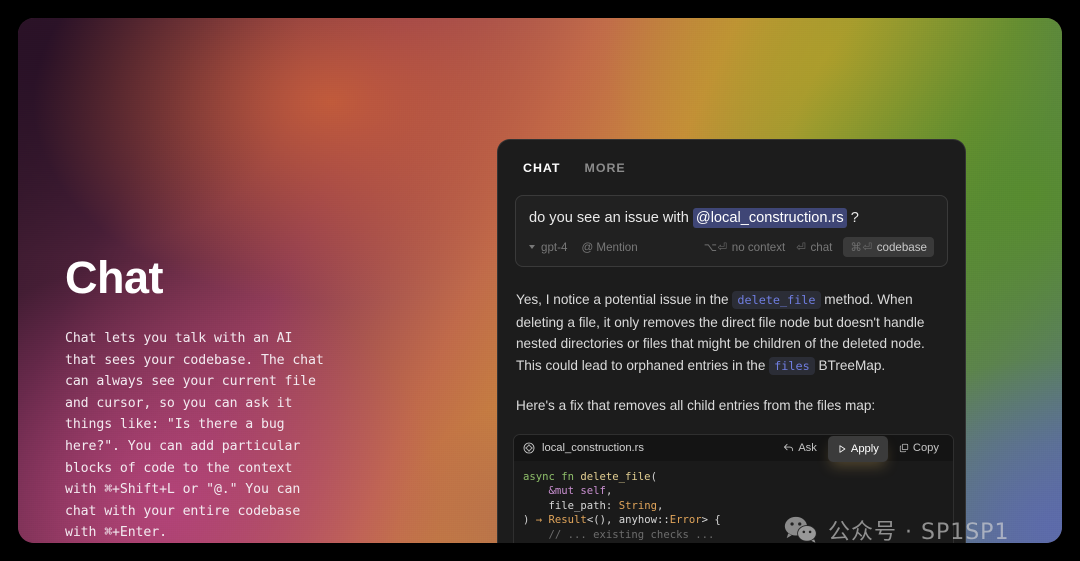 This screenshot has height=561, width=1080. What do you see at coordinates (711, 520) in the screenshot?
I see `code-token: > {` at bounding box center [711, 520].